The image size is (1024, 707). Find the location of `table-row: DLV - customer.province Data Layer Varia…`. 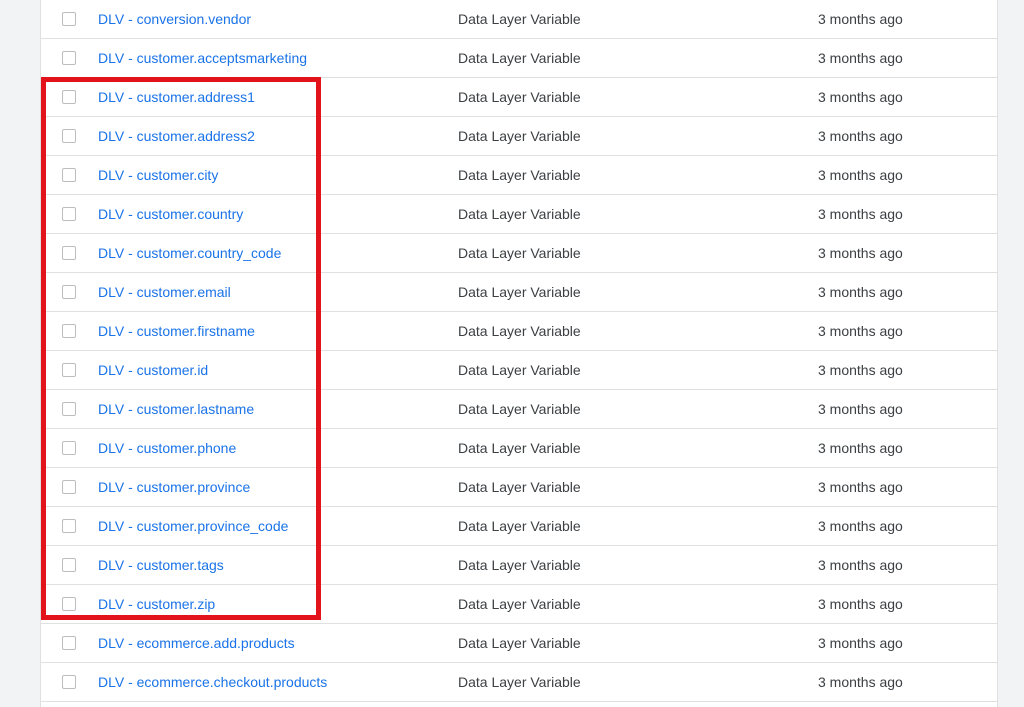

table-row: DLV - customer.province Data Layer Varia… is located at coordinates (519, 487).